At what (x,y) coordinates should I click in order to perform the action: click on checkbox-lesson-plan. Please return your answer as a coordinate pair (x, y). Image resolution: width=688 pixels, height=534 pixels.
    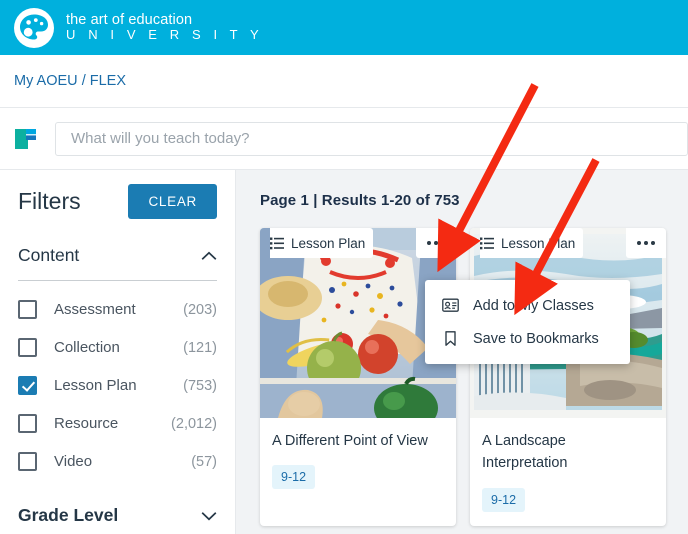
    Looking at the image, I should click on (27, 385).